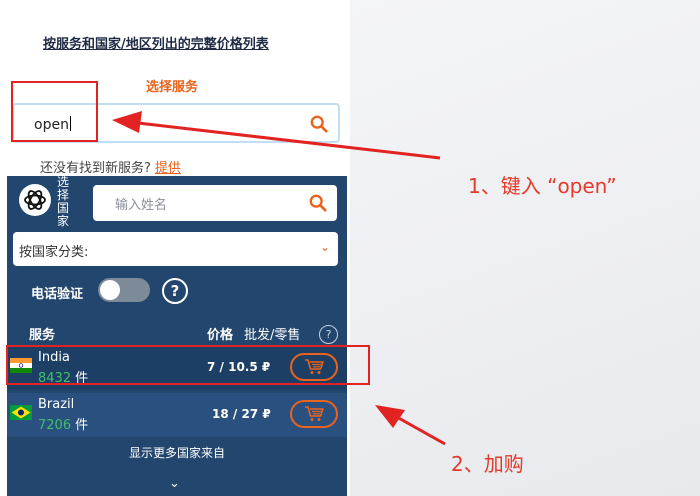 The image size is (700, 496). Describe the element at coordinates (241, 414) in the screenshot. I see `country-price: 18 / 27 ₽` at that location.